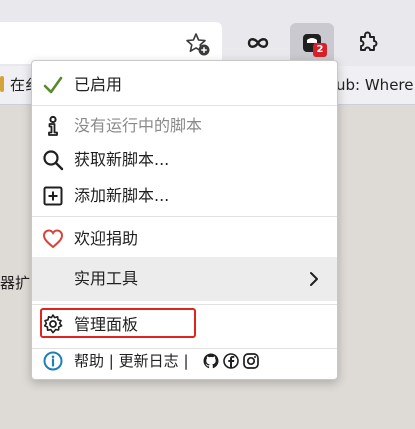  I want to click on utilities-submenu-item: 实用工具, so click(184, 279).